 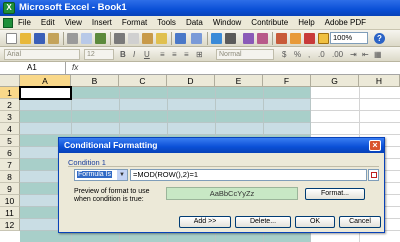 I want to click on align-center-icon: ≡, so click(x=174, y=54).